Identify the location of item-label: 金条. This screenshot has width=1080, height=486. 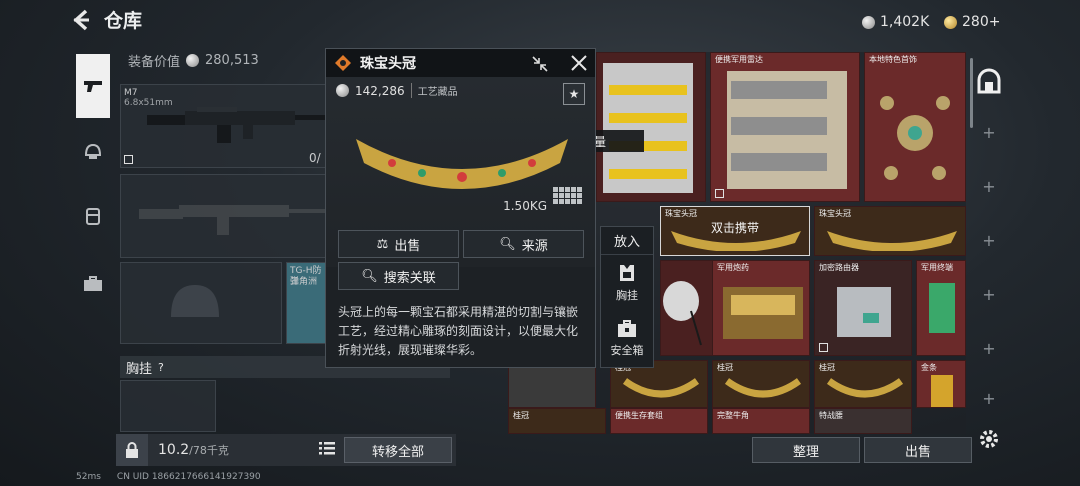
(929, 367).